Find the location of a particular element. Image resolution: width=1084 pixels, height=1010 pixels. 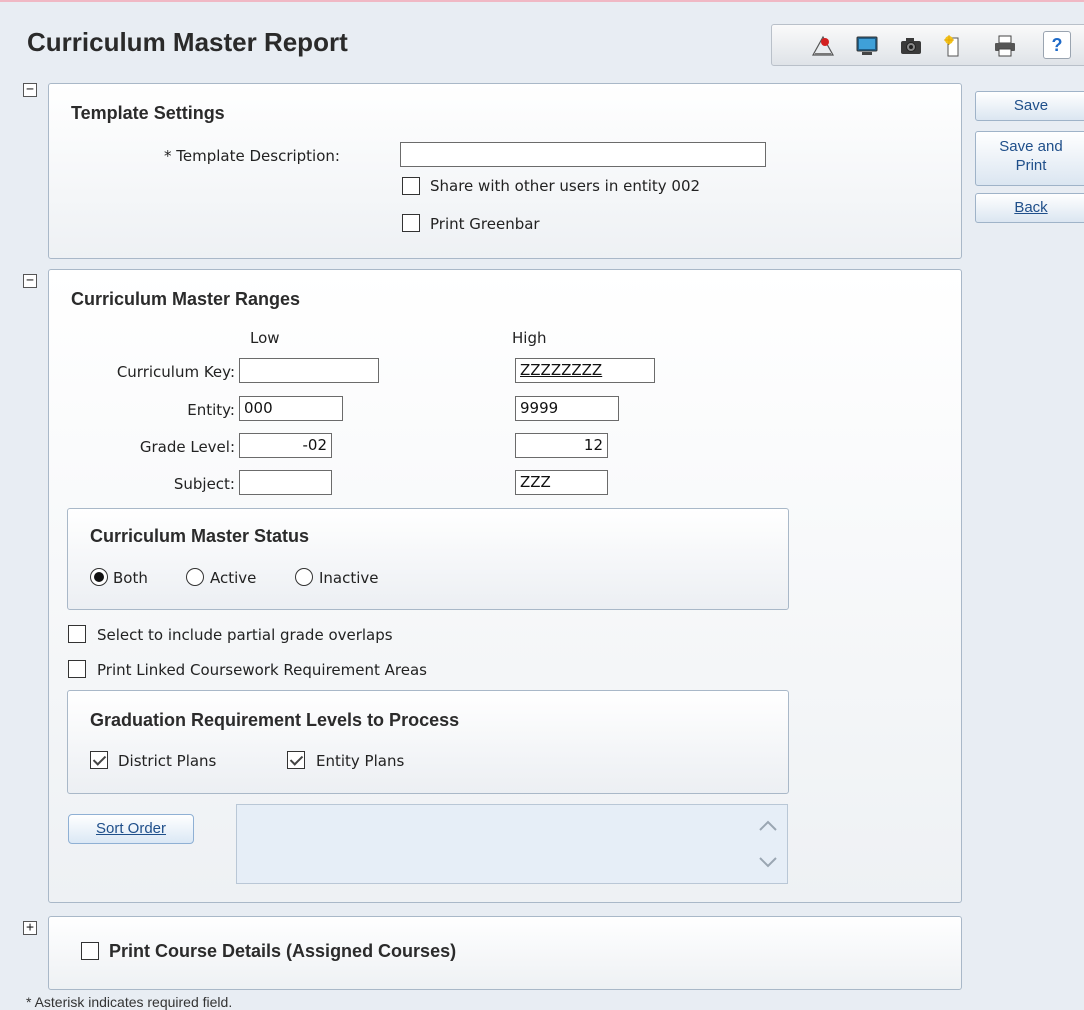

monitor-icon is located at coordinates (867, 46).